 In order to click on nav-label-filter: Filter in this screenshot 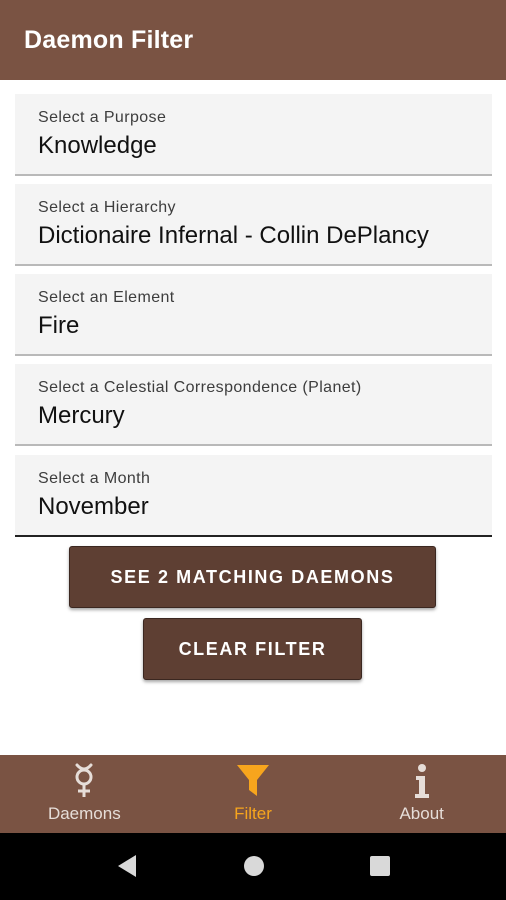, I will do `click(253, 813)`.